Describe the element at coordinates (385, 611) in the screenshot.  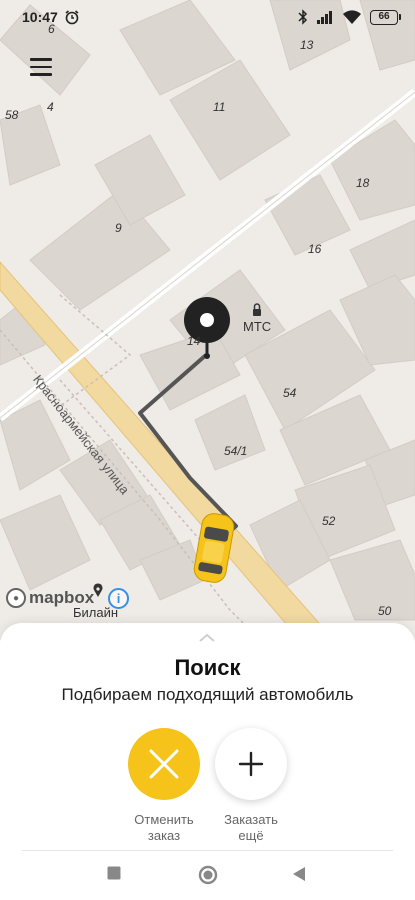
I see `building-number: 50` at that location.